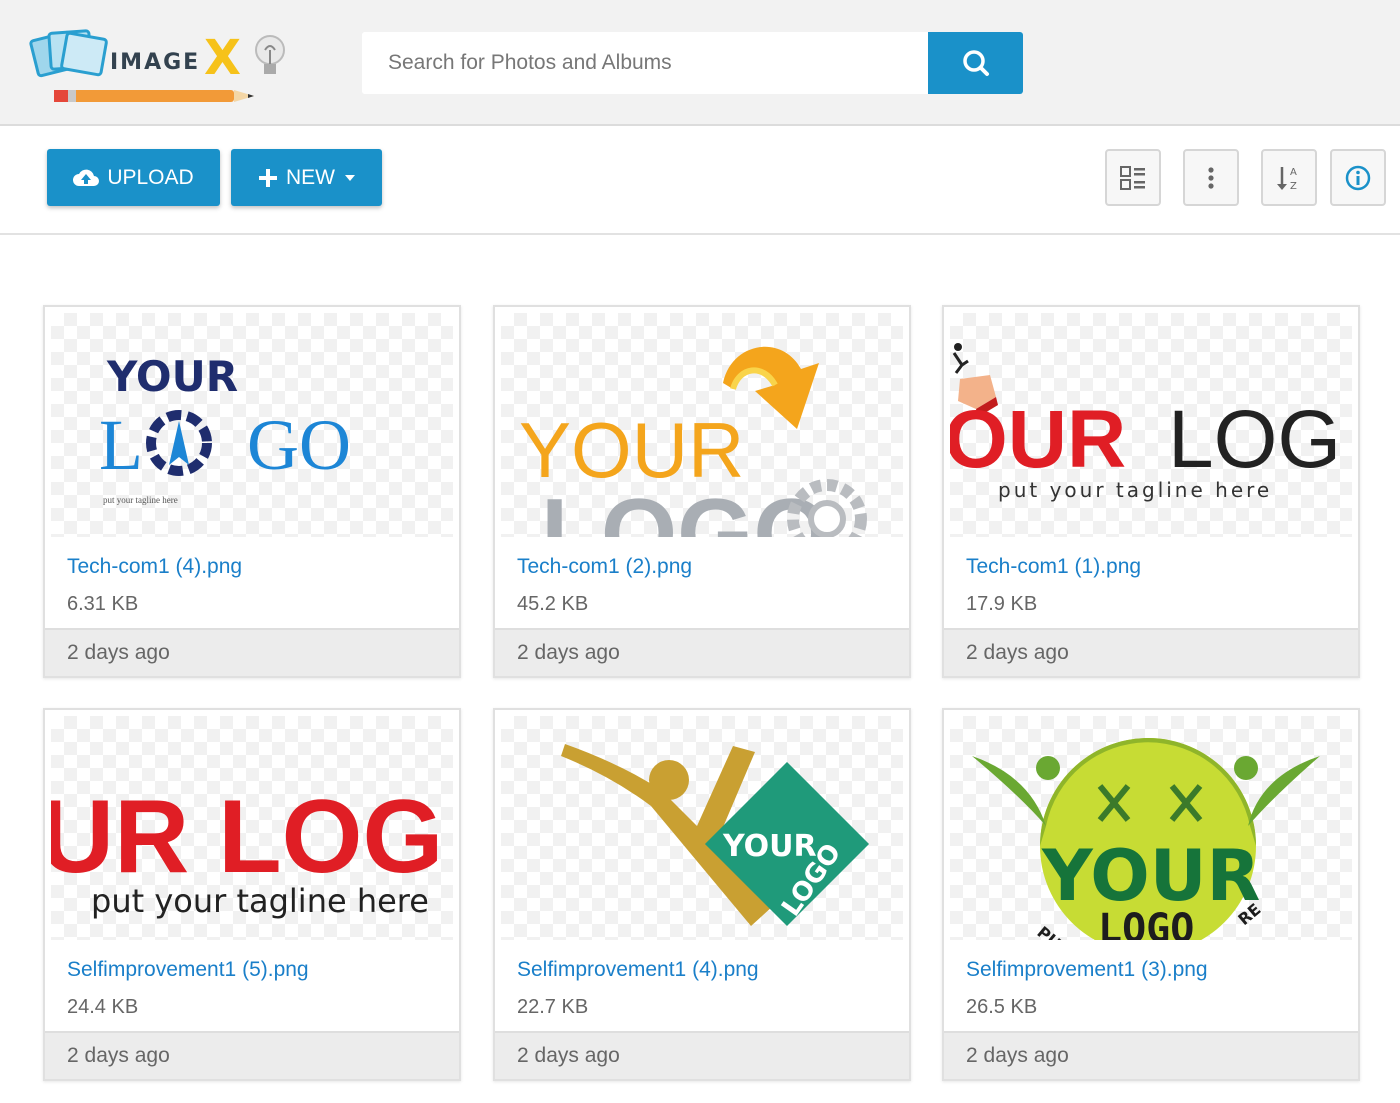 The image size is (1400, 1103). I want to click on file-thumbnail: YOUR LOGO PU RE, so click(1151, 828).